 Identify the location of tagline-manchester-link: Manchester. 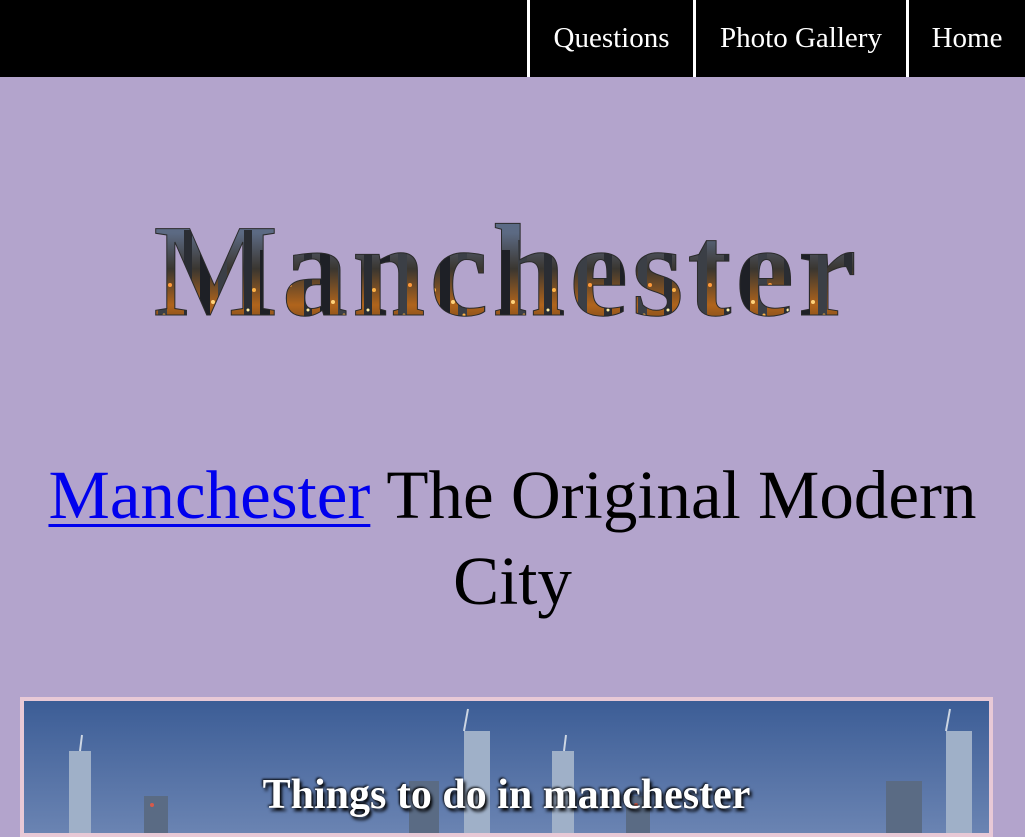
(209, 495).